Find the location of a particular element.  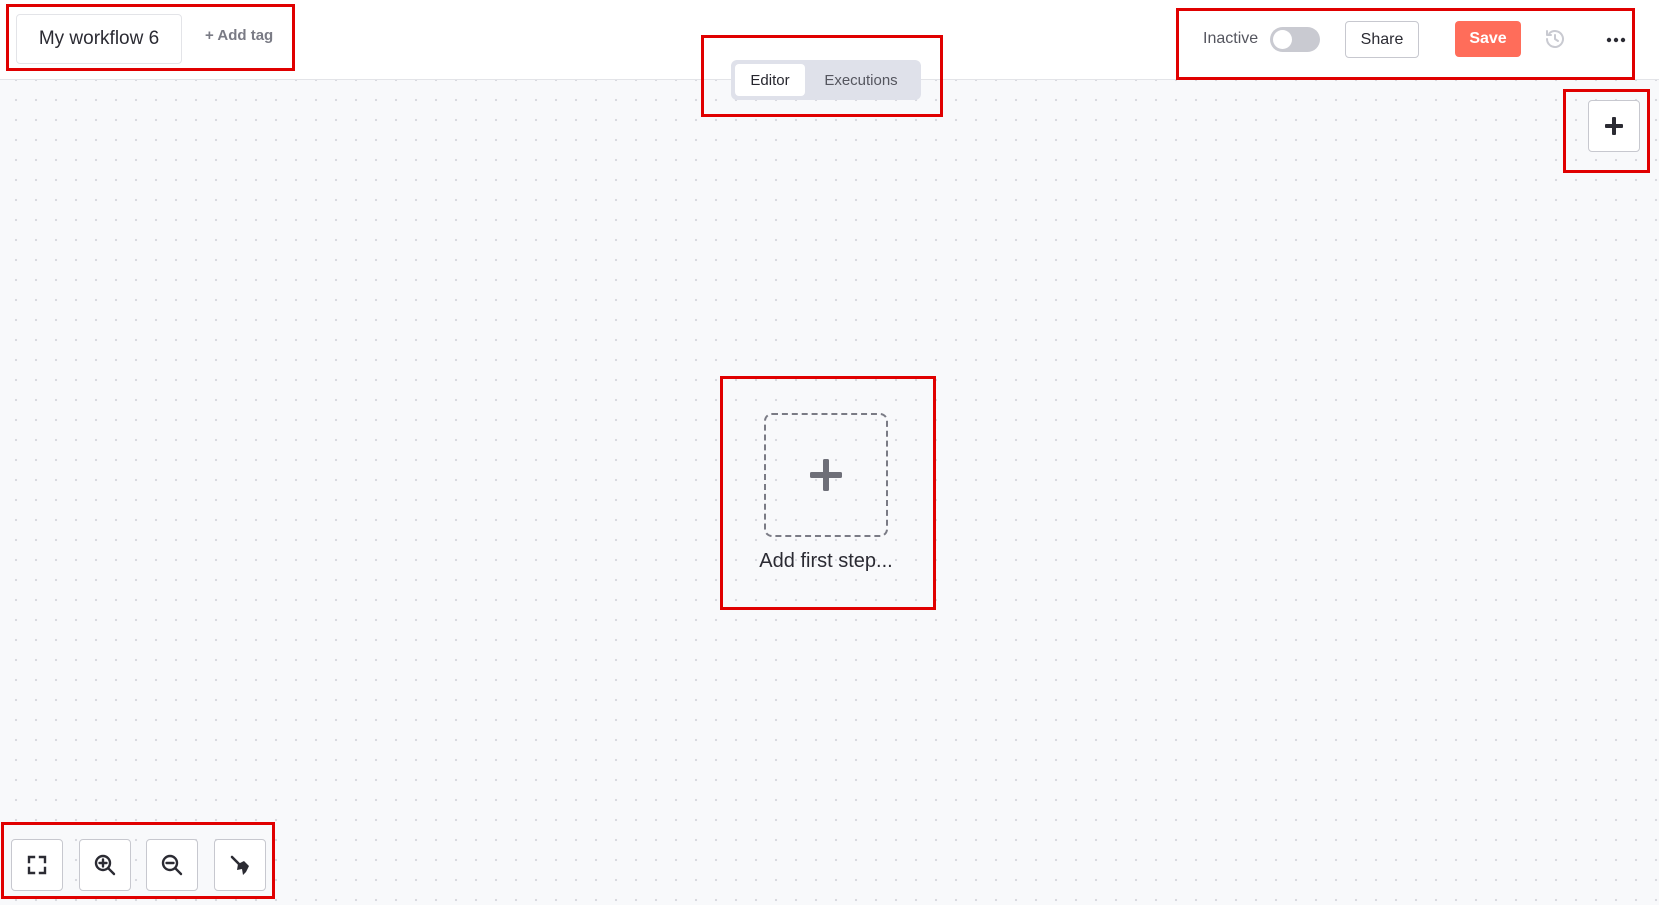

zoom-in-button is located at coordinates (105, 865).